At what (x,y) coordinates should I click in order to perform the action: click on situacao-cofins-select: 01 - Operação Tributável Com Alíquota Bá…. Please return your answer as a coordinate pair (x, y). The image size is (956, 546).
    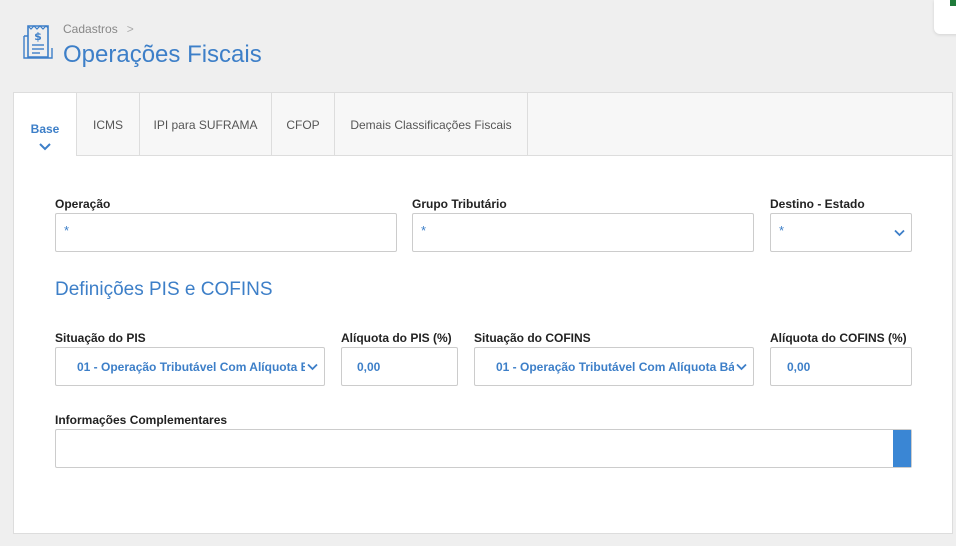
    Looking at the image, I should click on (614, 366).